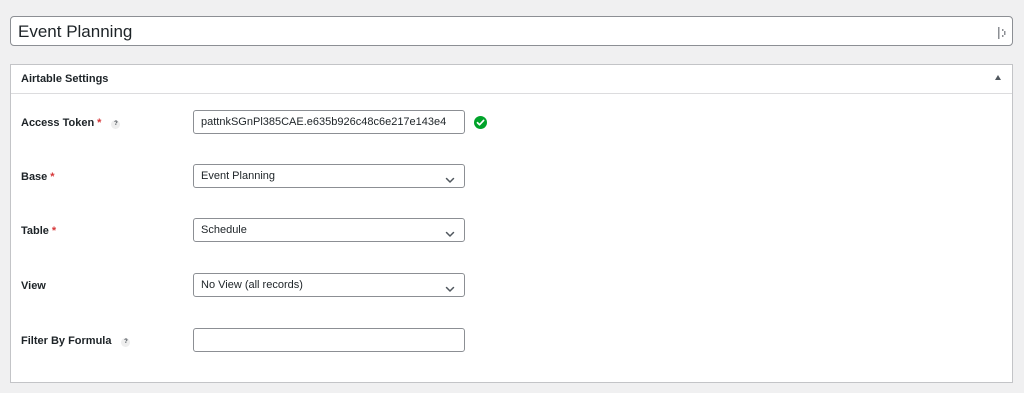 This screenshot has height=393, width=1024. I want to click on table-select: Schedule, so click(329, 230).